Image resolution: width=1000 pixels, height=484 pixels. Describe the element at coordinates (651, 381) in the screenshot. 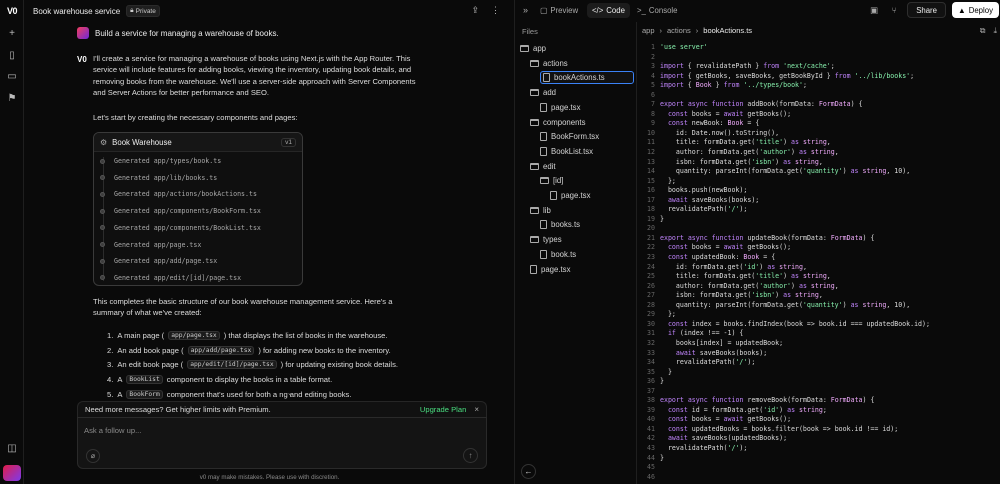

I see `line-number: 36` at that location.